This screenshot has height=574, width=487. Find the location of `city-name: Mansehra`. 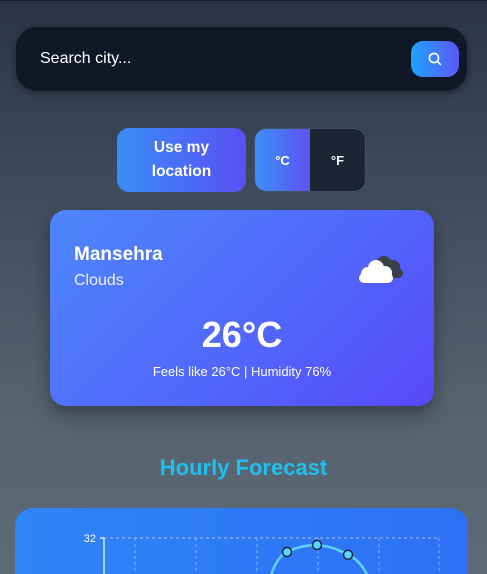

city-name: Mansehra is located at coordinates (118, 254).